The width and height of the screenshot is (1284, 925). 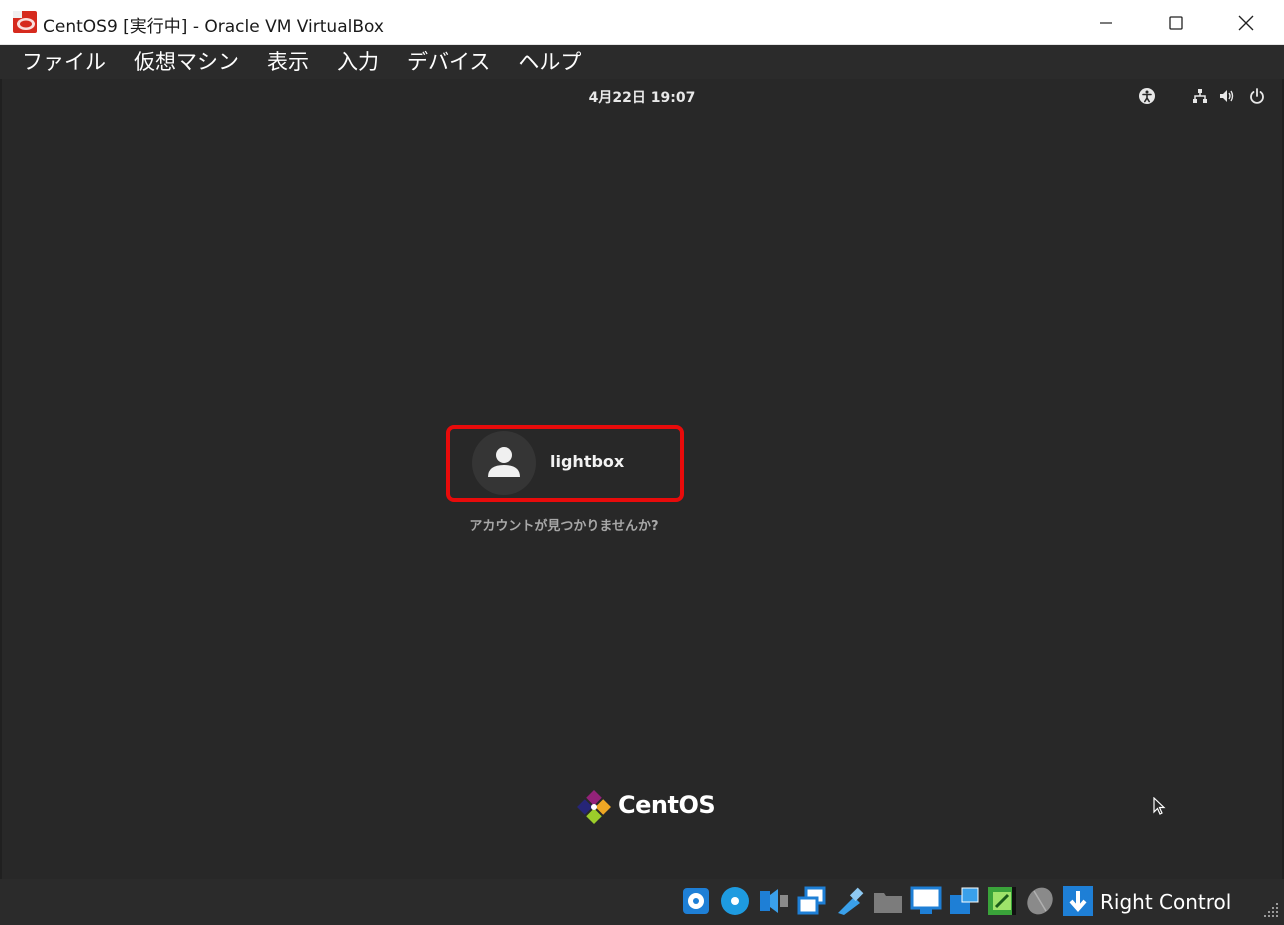 What do you see at coordinates (1040, 901) in the screenshot?
I see `mouse-integration-icon` at bounding box center [1040, 901].